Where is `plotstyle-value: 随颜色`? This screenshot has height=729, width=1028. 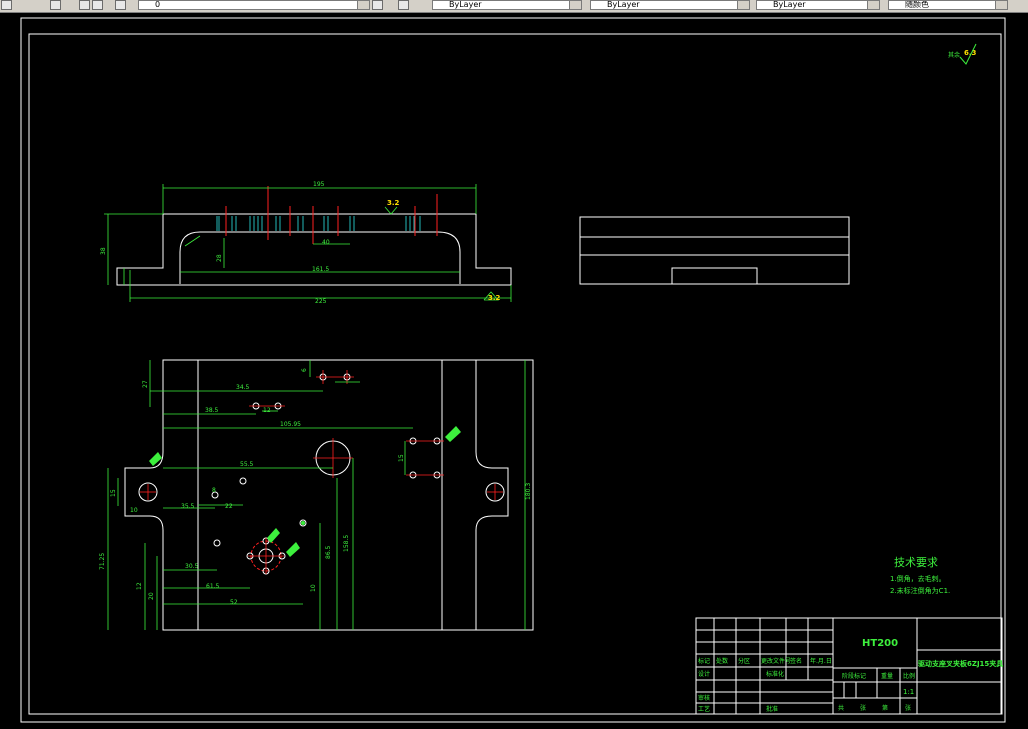
plotstyle-value: 随颜色 is located at coordinates (917, 4).